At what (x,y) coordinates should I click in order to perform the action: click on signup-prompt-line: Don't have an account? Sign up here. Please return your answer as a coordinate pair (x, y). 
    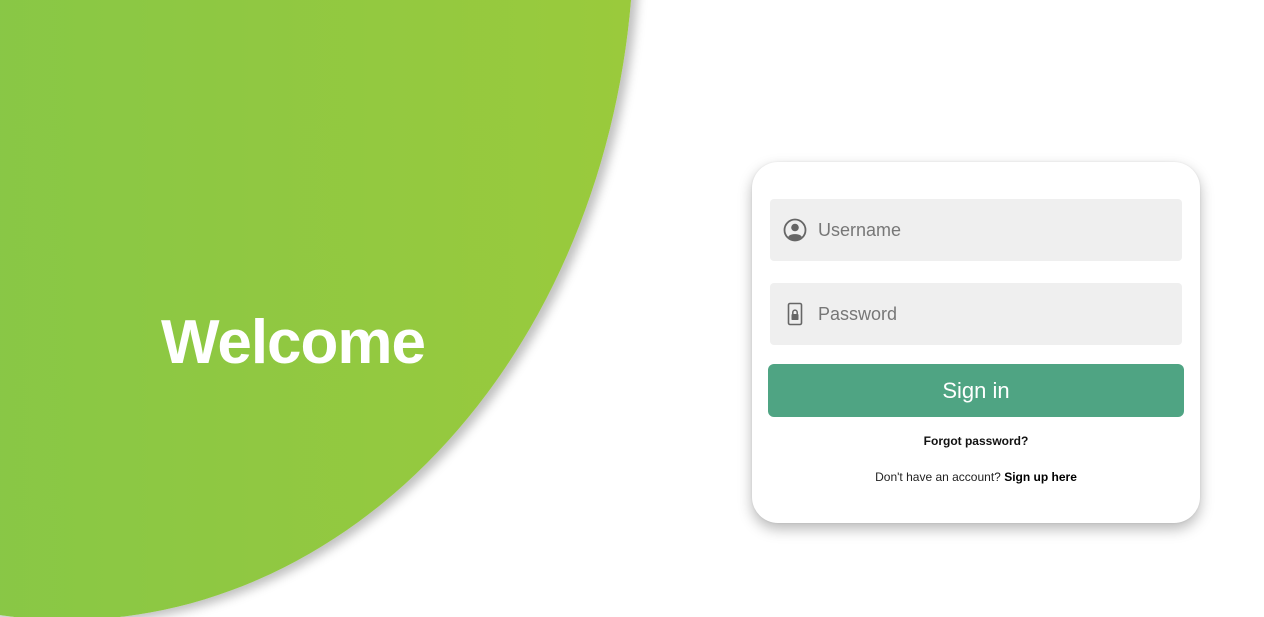
    Looking at the image, I should click on (976, 477).